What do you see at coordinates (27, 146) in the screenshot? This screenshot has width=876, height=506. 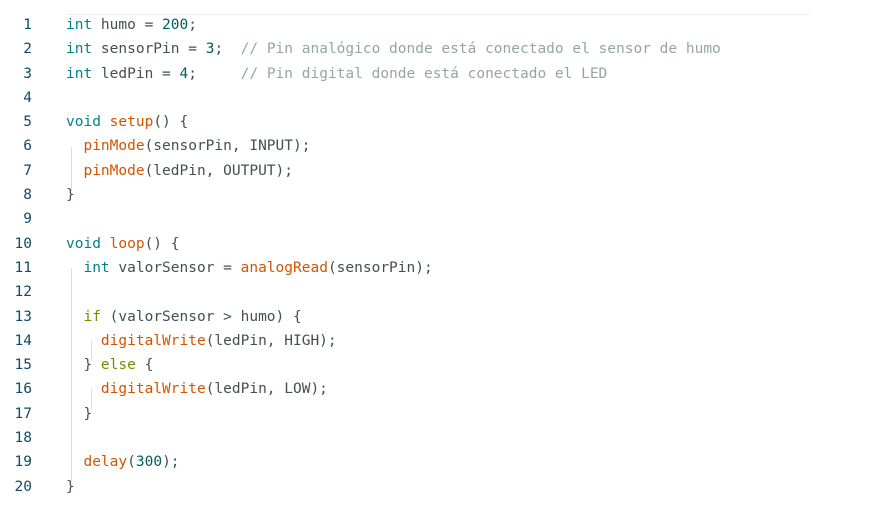 I see `line-number: 6` at bounding box center [27, 146].